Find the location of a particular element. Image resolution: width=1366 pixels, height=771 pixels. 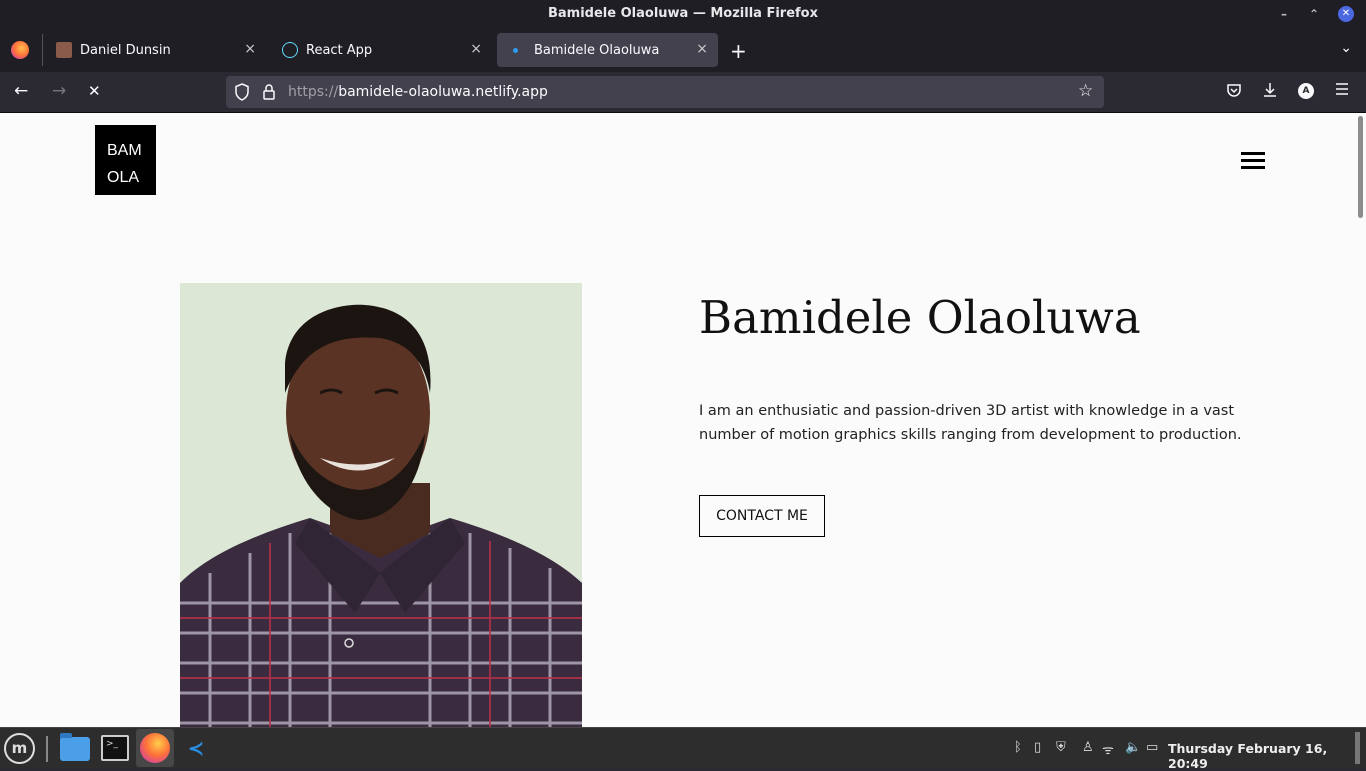

tab-label: Daniel Dunsin is located at coordinates (125, 50).